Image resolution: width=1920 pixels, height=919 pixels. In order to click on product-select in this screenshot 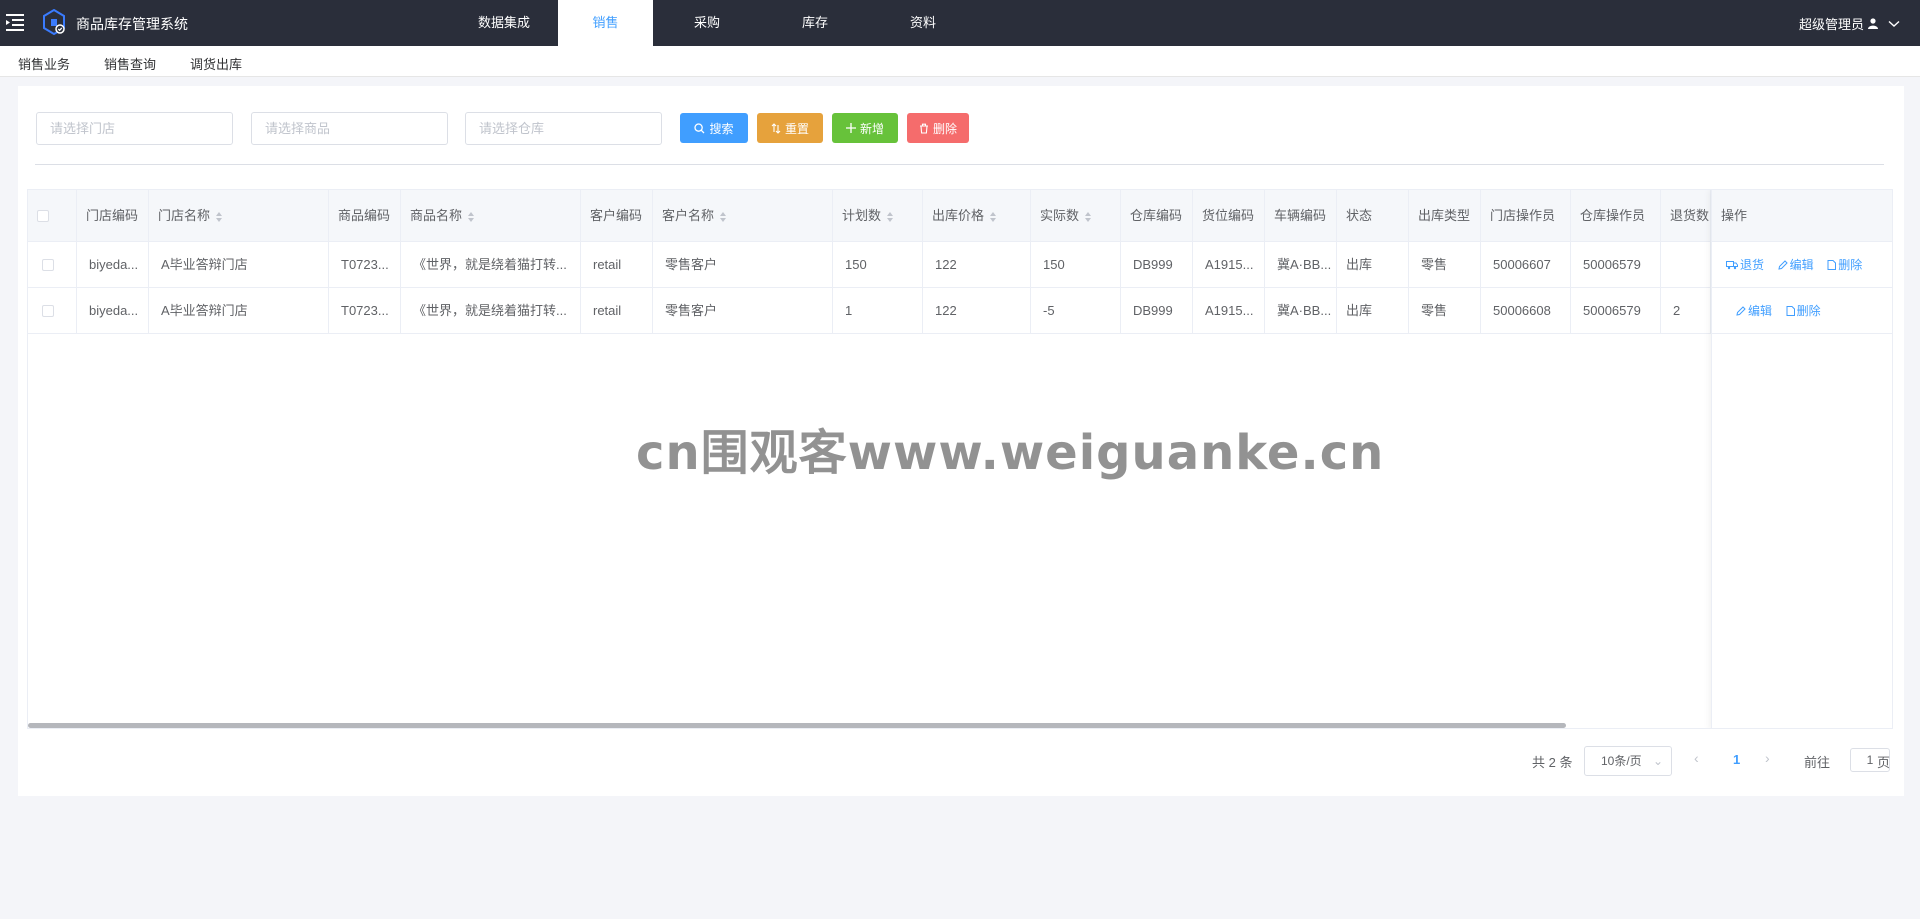, I will do `click(349, 128)`.